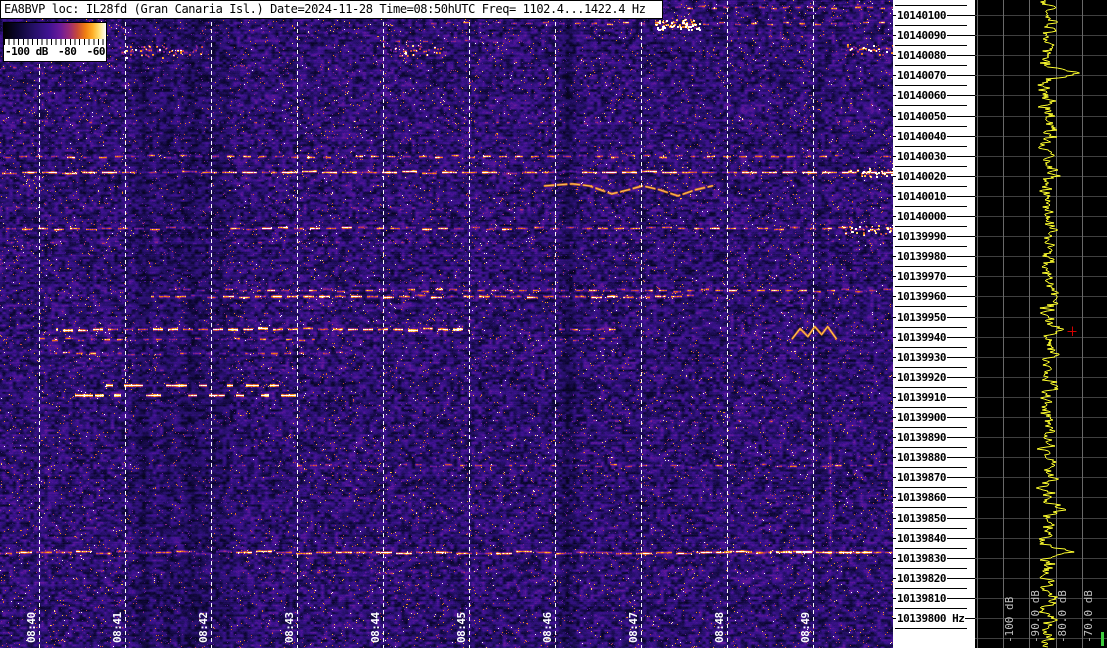 This screenshot has width=1107, height=648. Describe the element at coordinates (934, 55) in the screenshot. I see `freq-scale-label: 10140080` at that location.